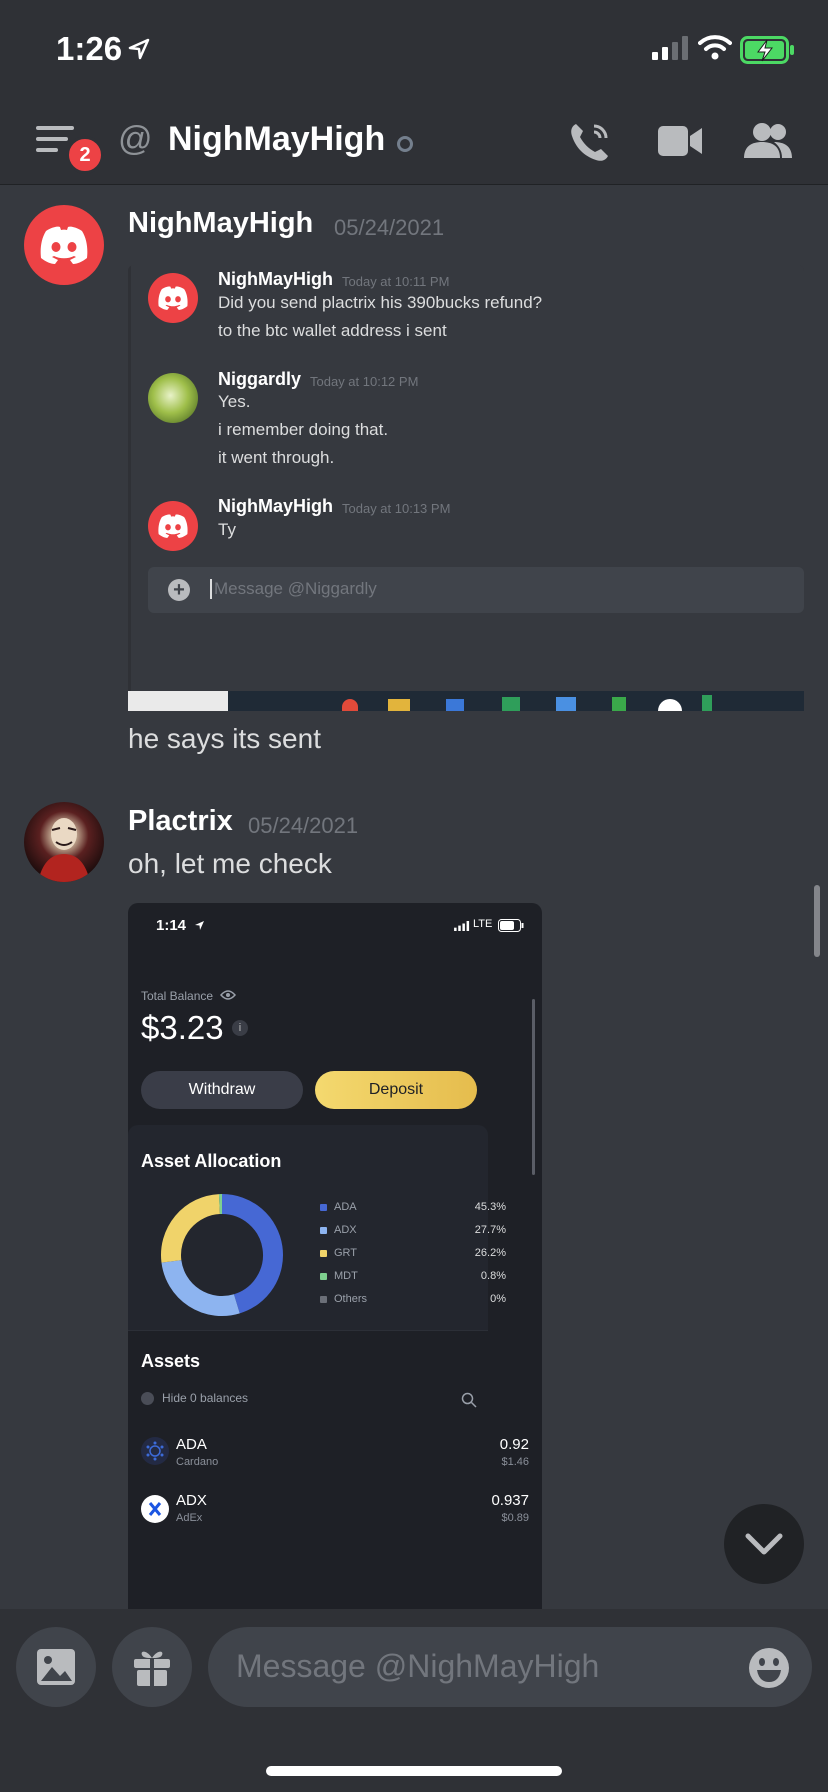 This screenshot has width=828, height=1792. I want to click on embedded-text: to the btc wallet address i sent, so click(332, 330).